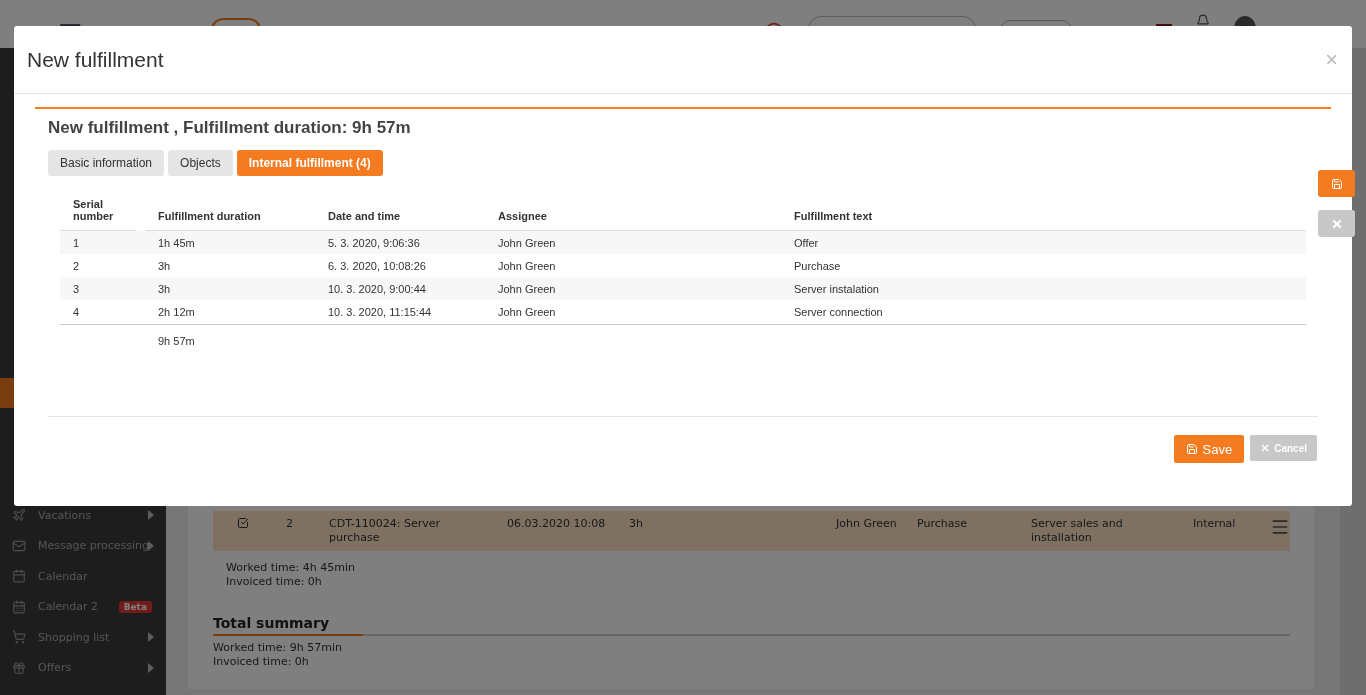 The width and height of the screenshot is (1366, 695). I want to click on menu-label: Message processing, so click(93, 546).